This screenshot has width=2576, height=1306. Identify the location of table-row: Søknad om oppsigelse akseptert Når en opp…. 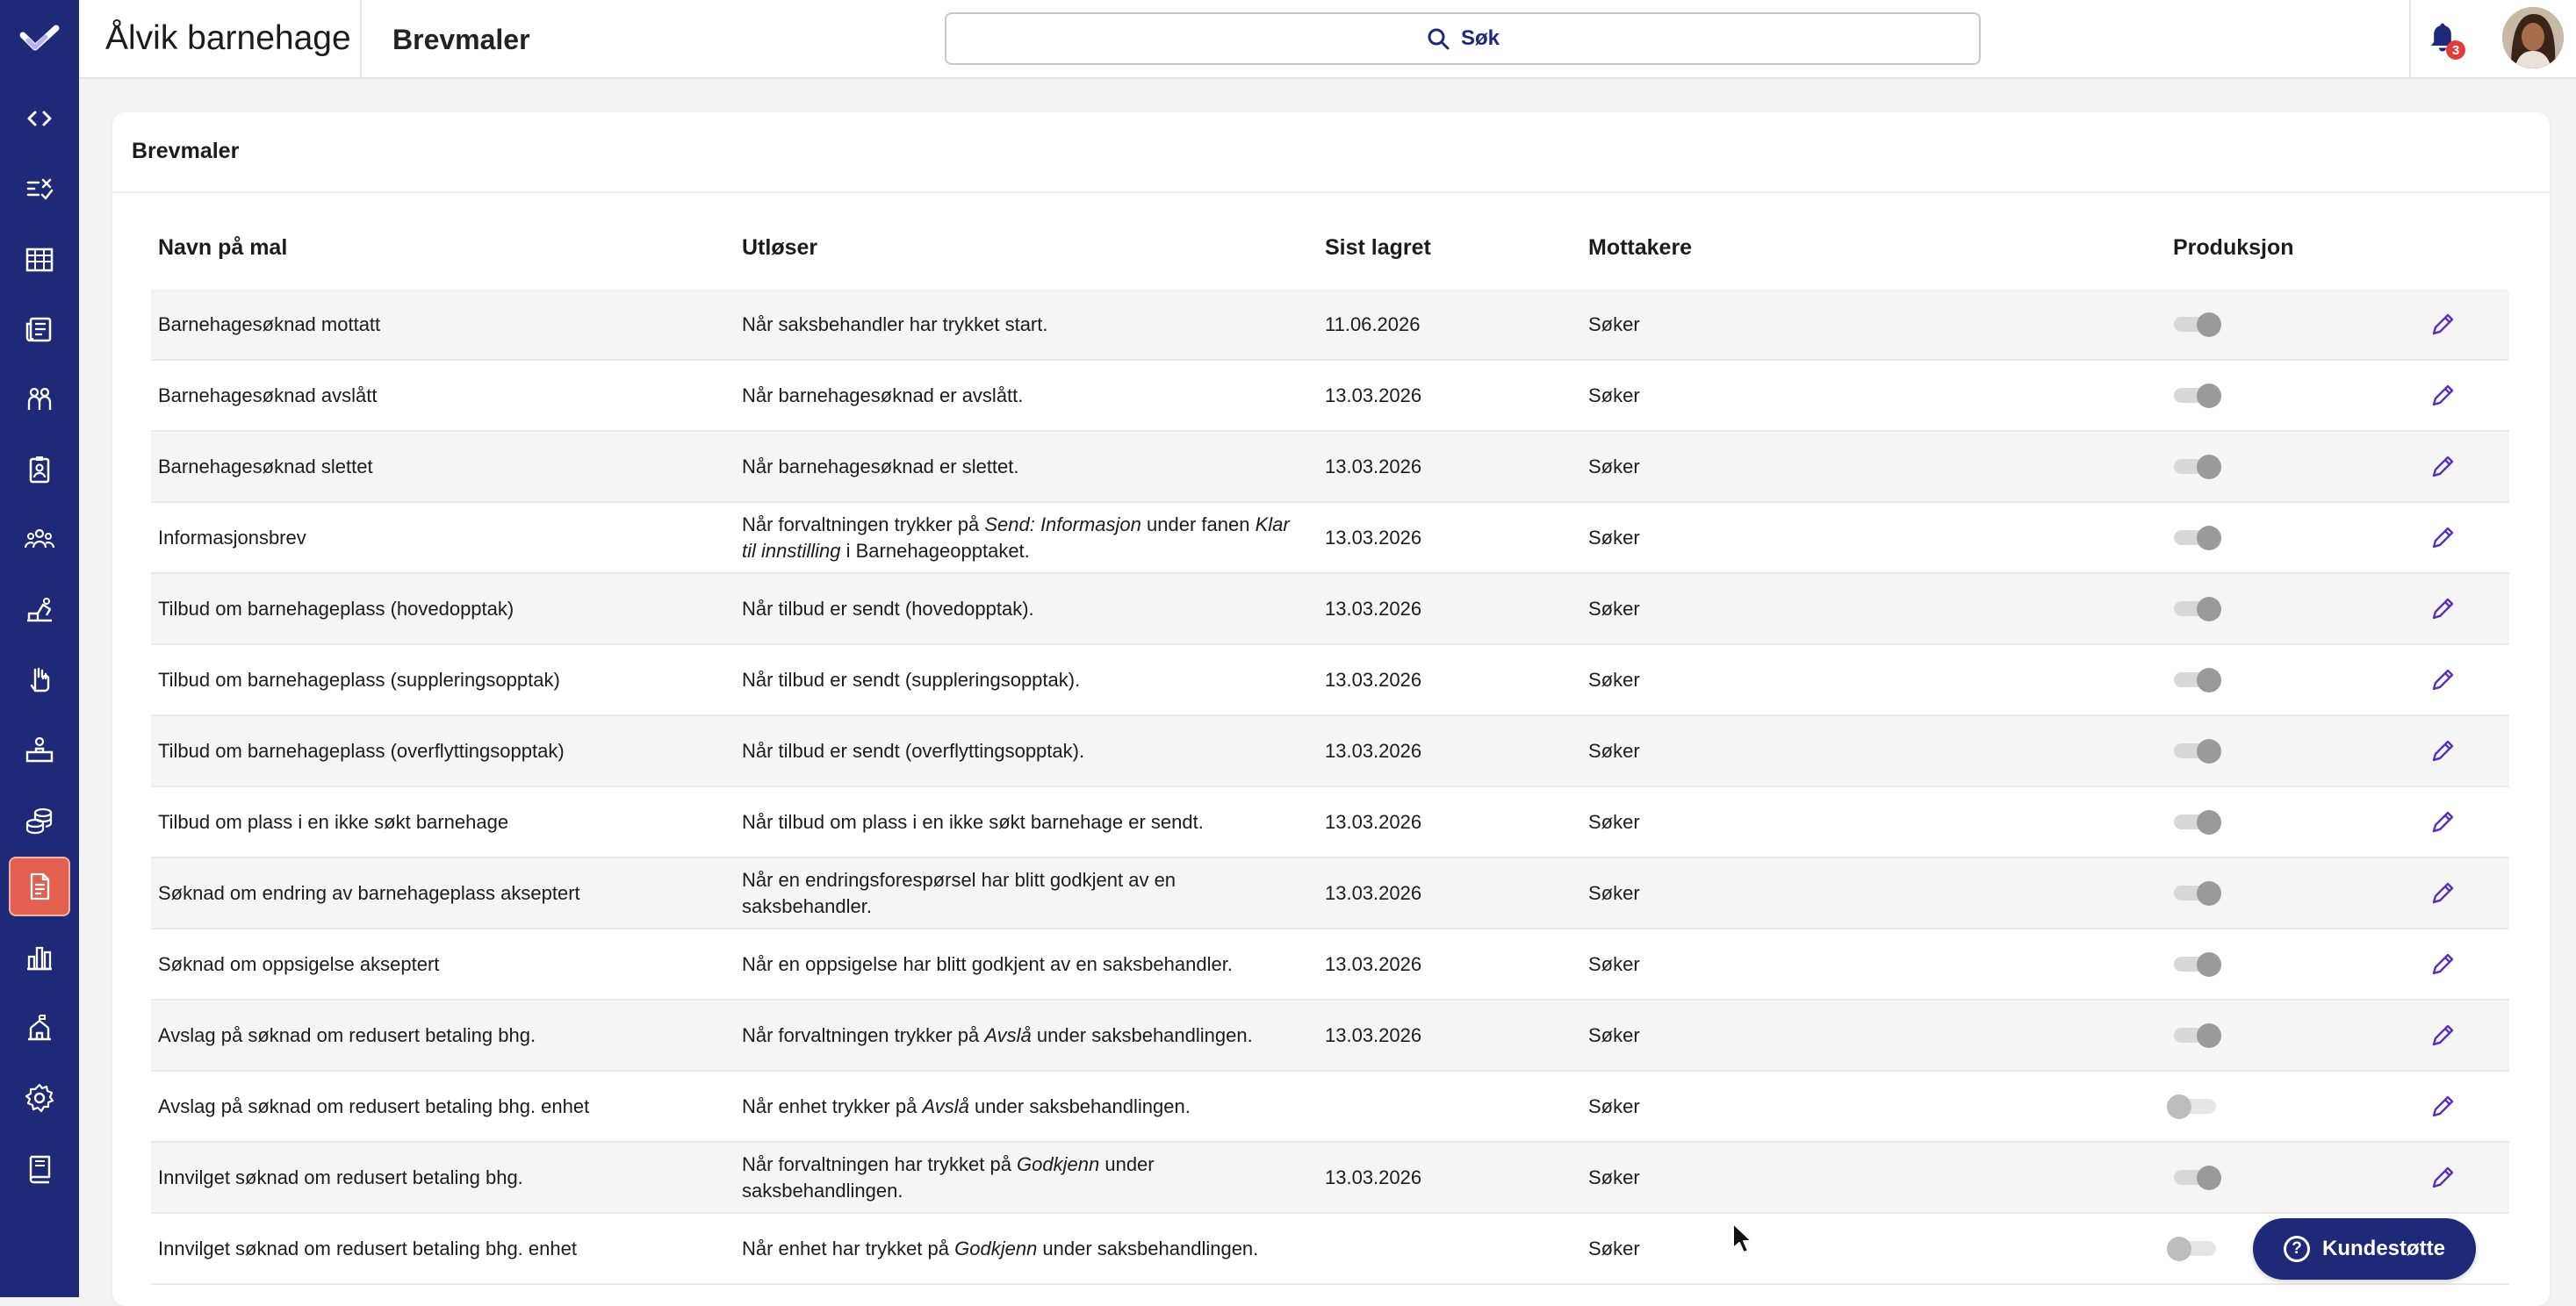
(1330, 965).